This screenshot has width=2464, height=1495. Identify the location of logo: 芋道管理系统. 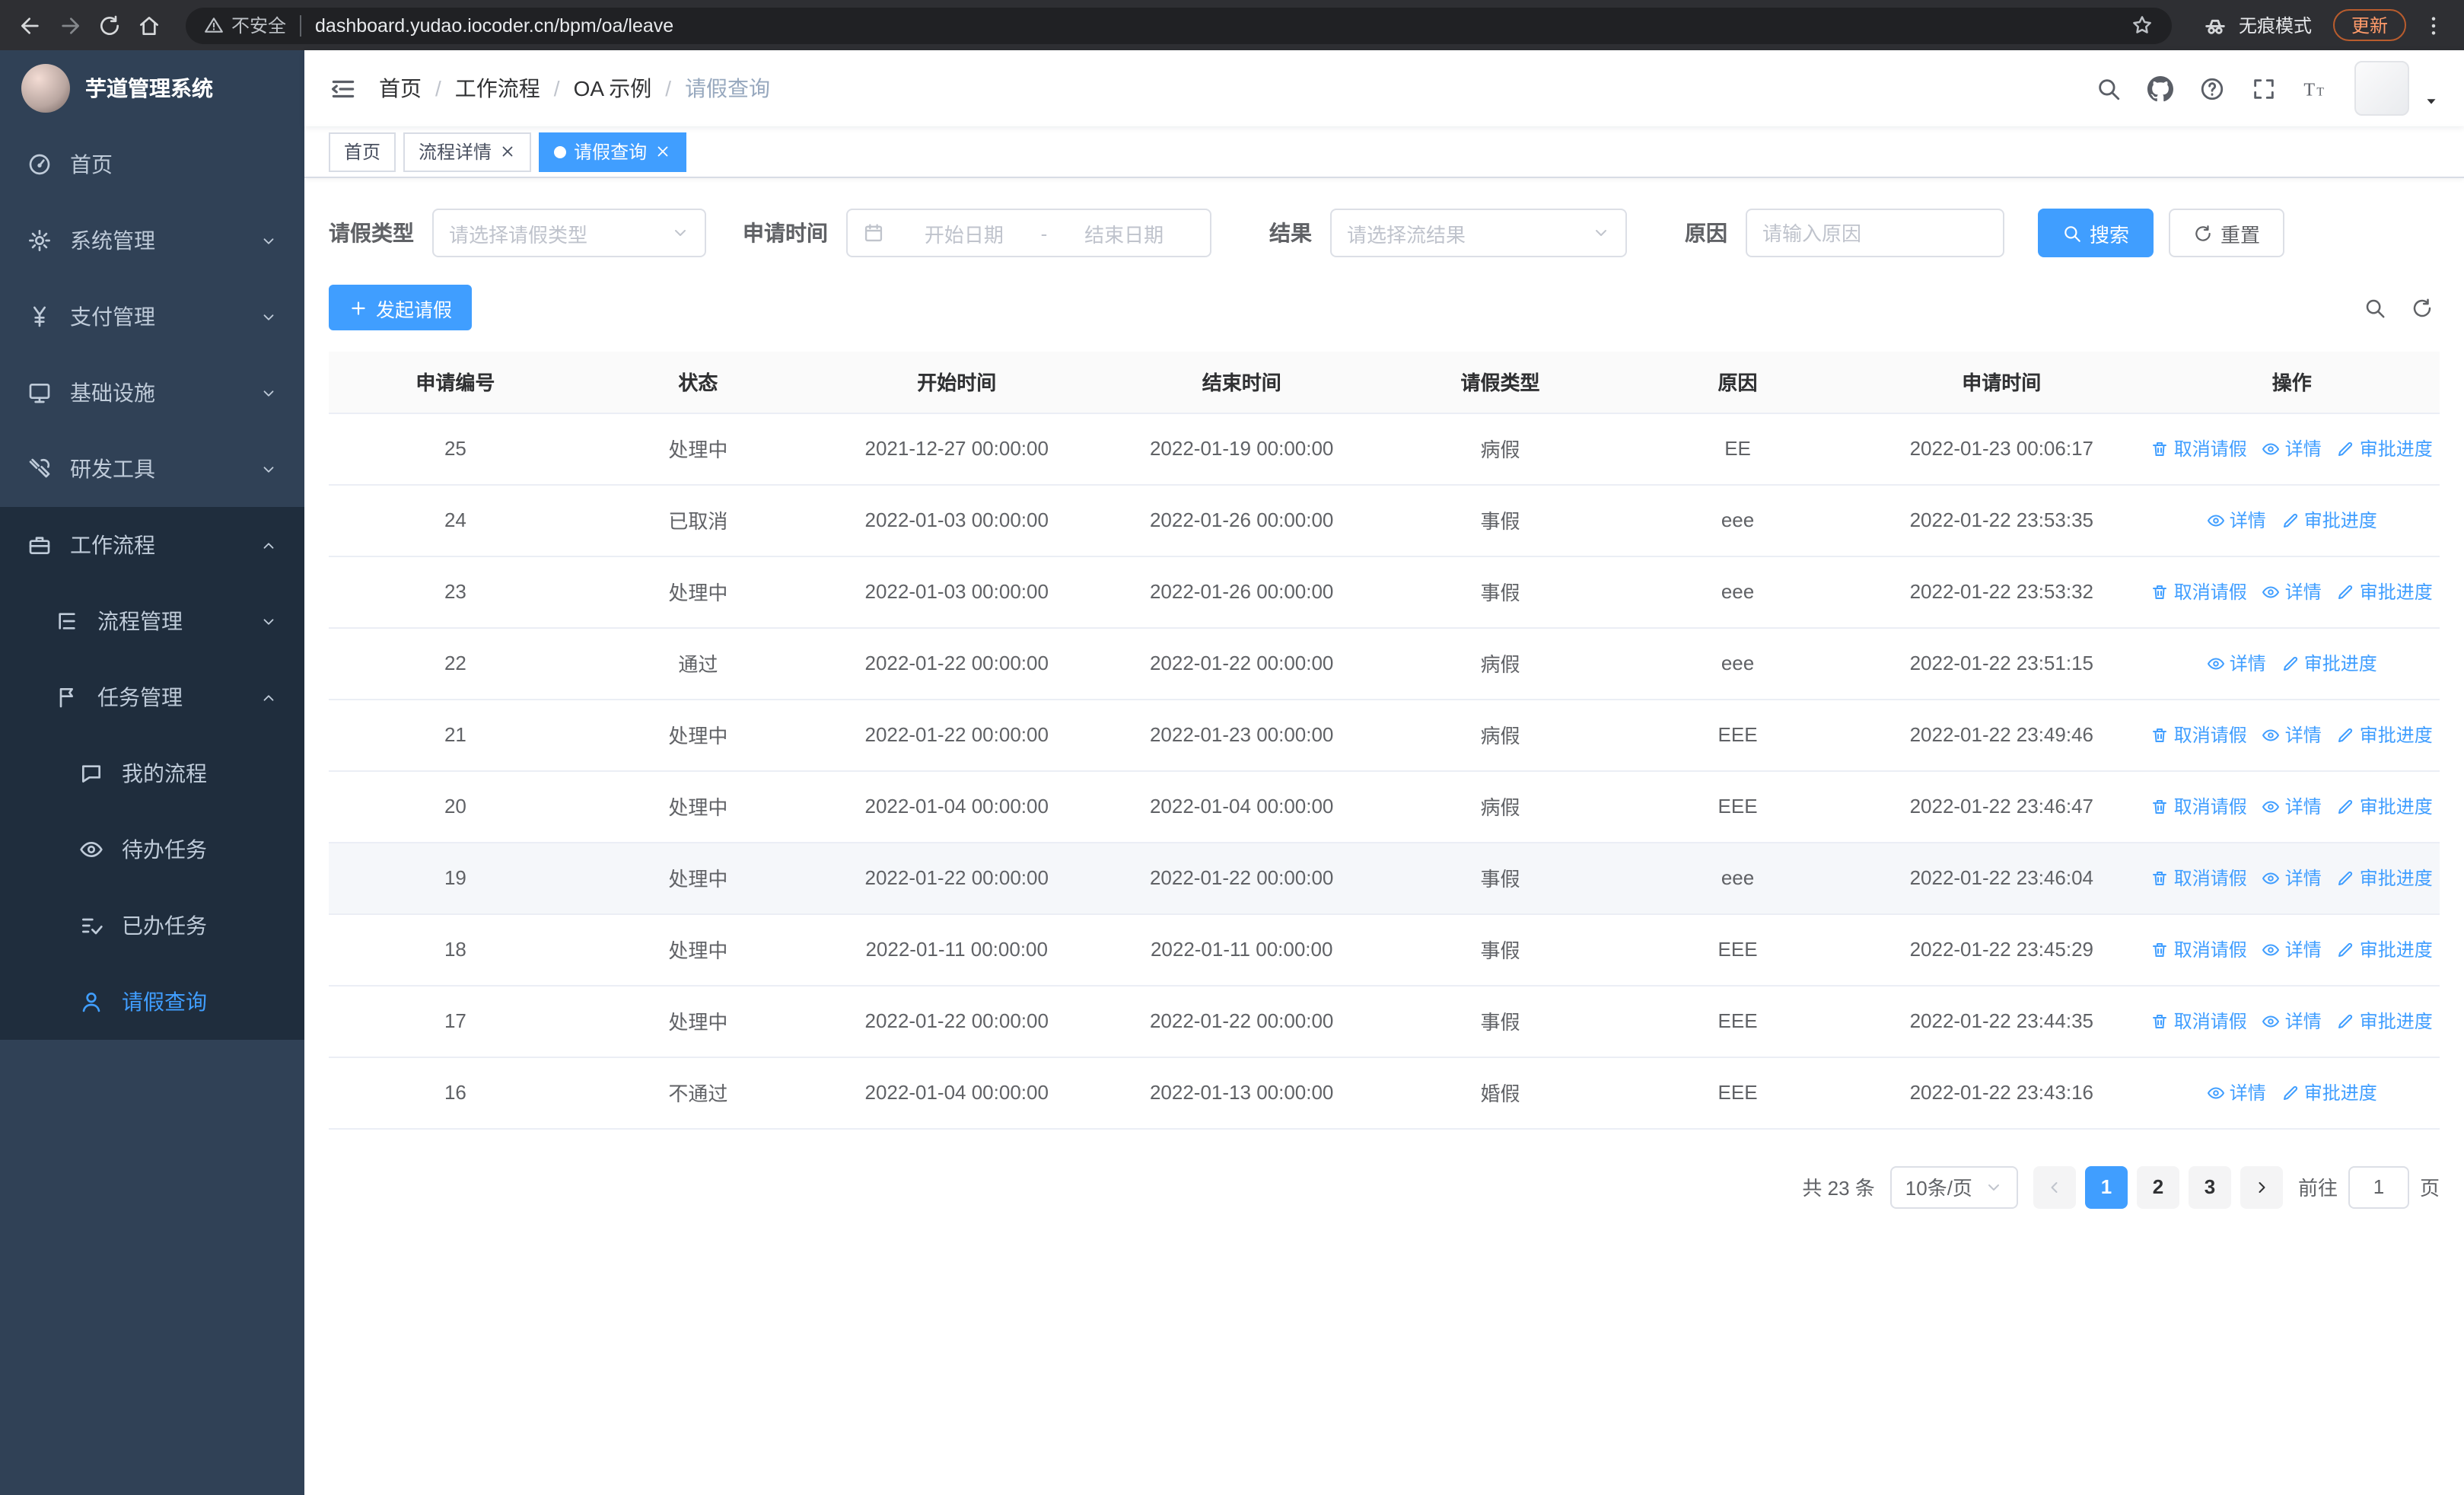
(152, 88).